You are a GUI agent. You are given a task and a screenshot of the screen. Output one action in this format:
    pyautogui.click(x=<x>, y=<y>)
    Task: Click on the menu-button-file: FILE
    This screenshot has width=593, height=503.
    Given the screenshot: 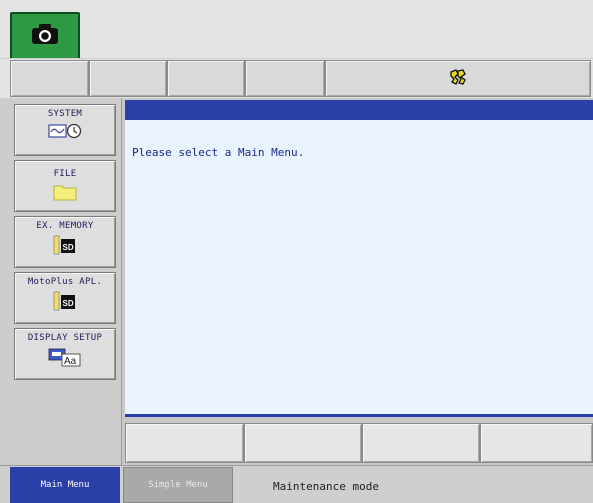 What is the action you would take?
    pyautogui.click(x=65, y=186)
    